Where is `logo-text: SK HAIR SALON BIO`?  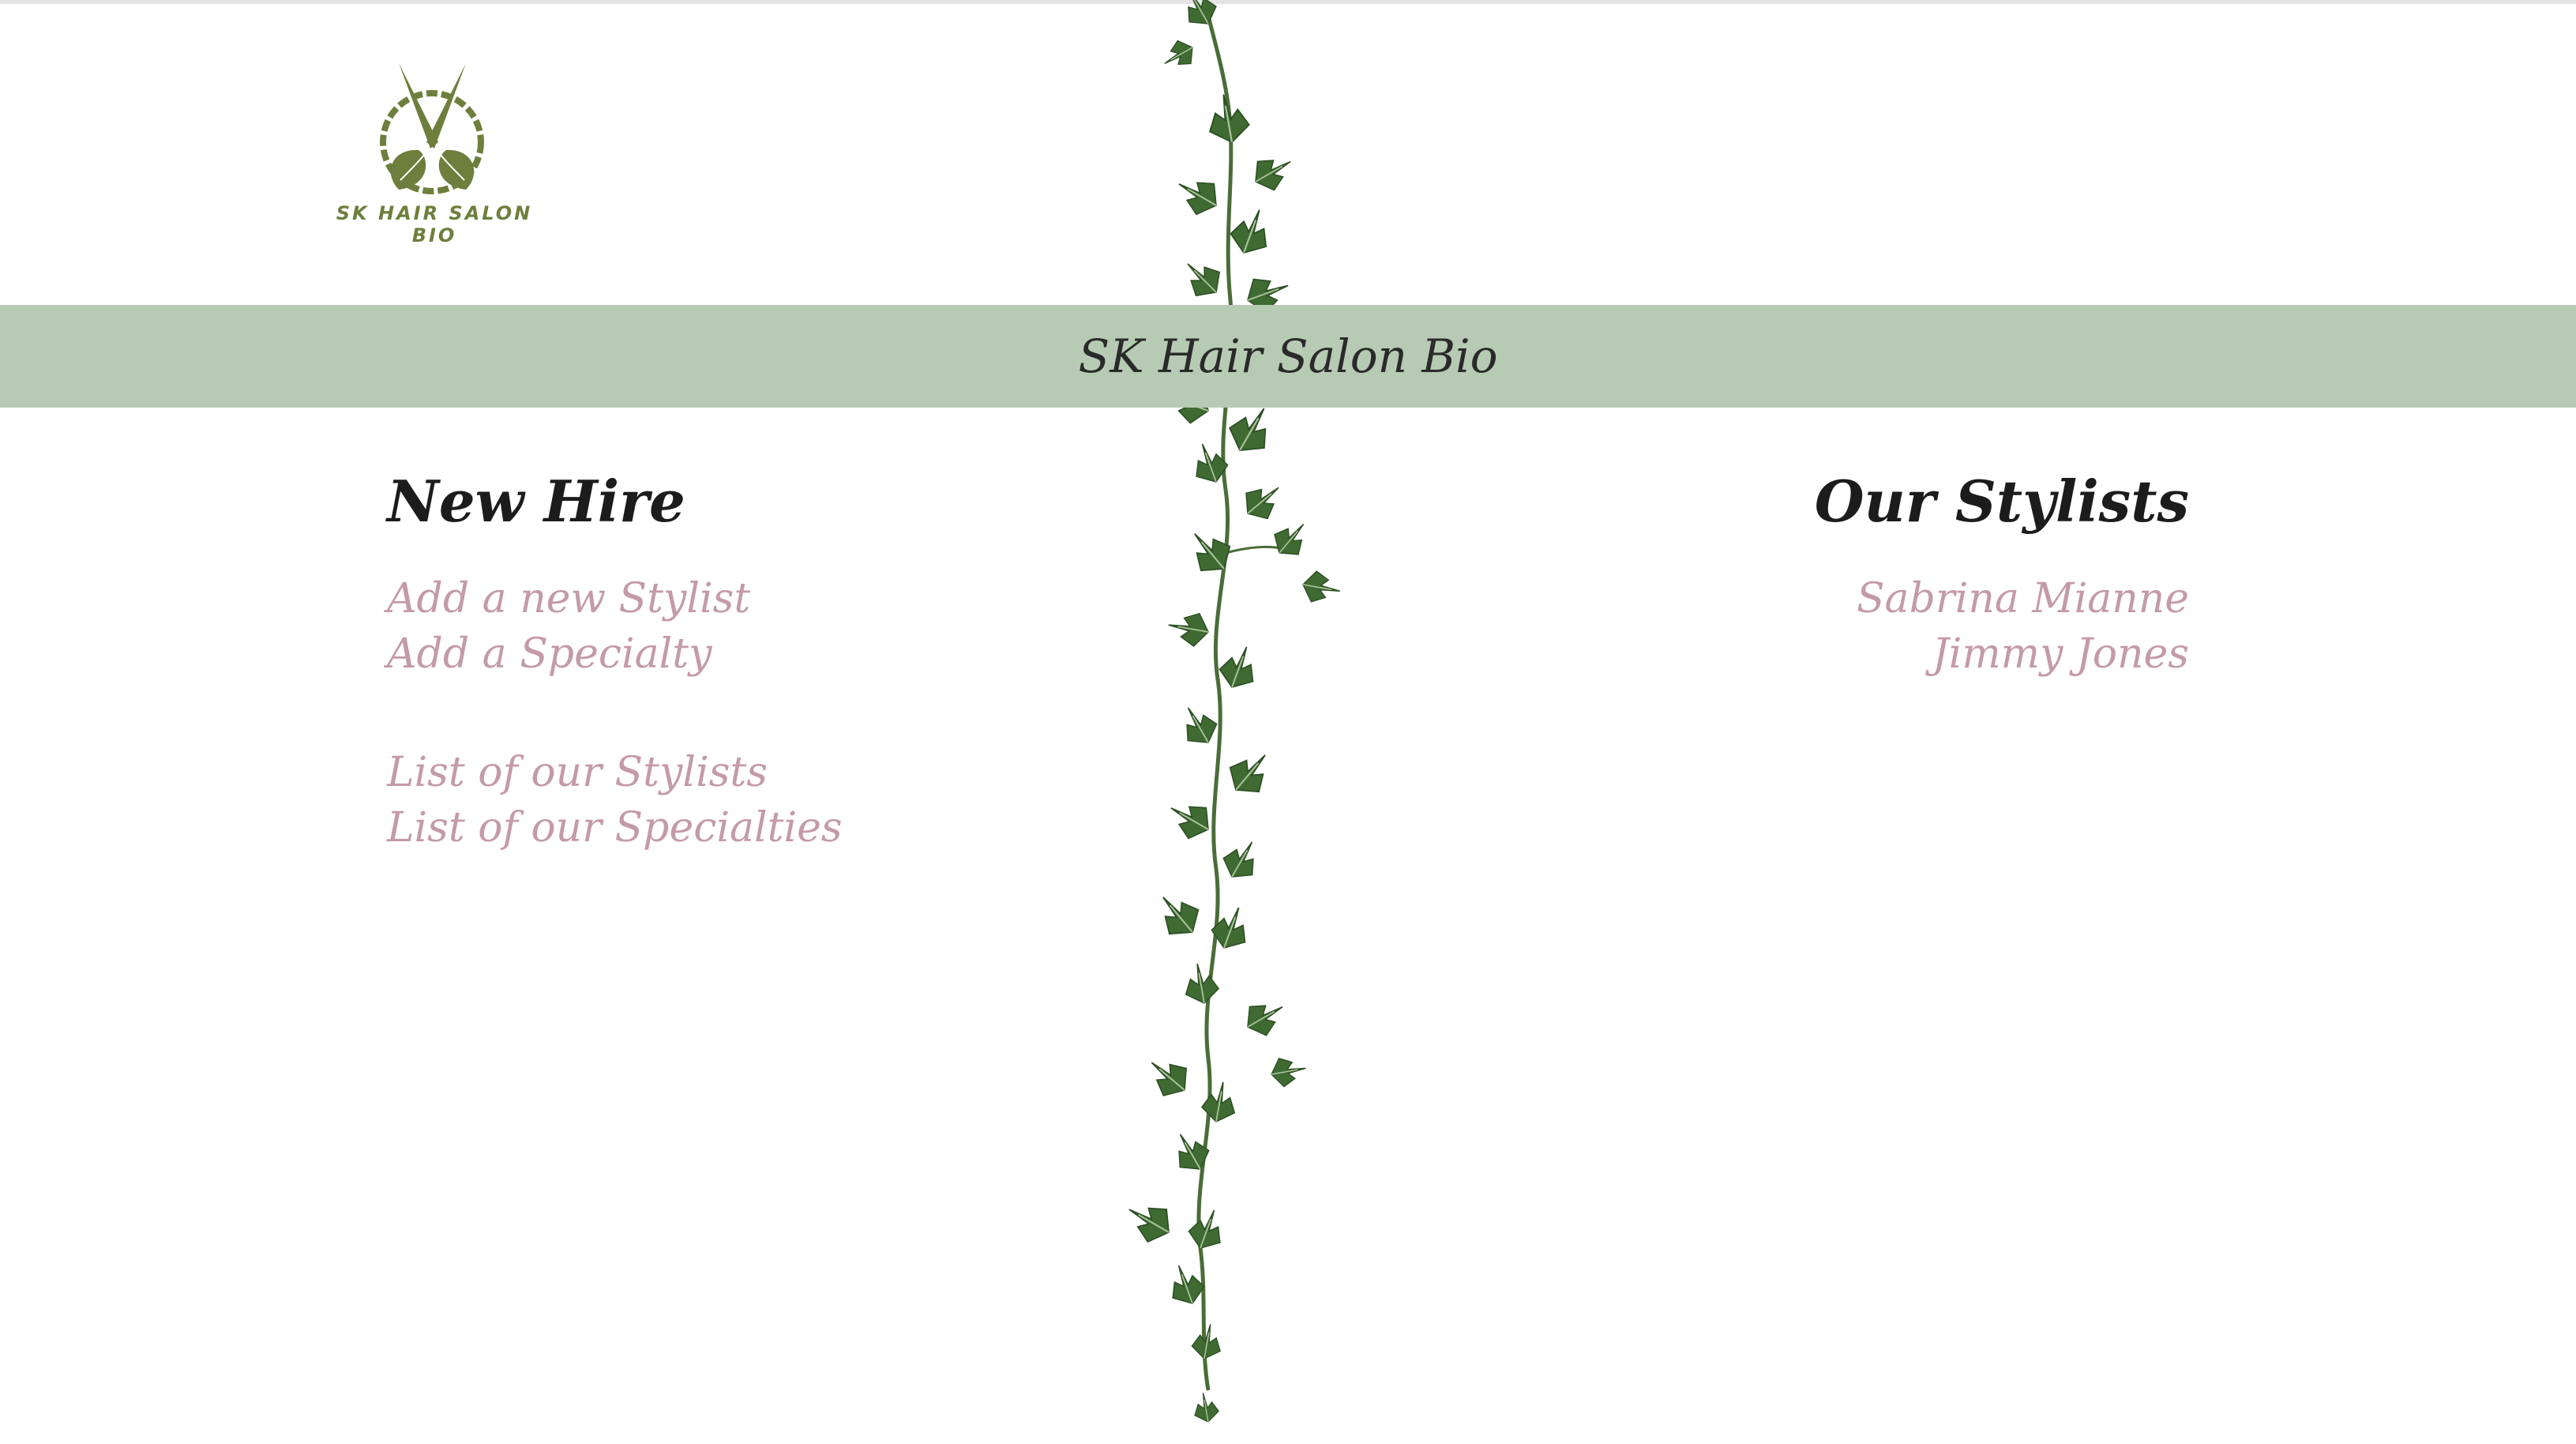
logo-text: SK HAIR SALON BIO is located at coordinates (434, 224).